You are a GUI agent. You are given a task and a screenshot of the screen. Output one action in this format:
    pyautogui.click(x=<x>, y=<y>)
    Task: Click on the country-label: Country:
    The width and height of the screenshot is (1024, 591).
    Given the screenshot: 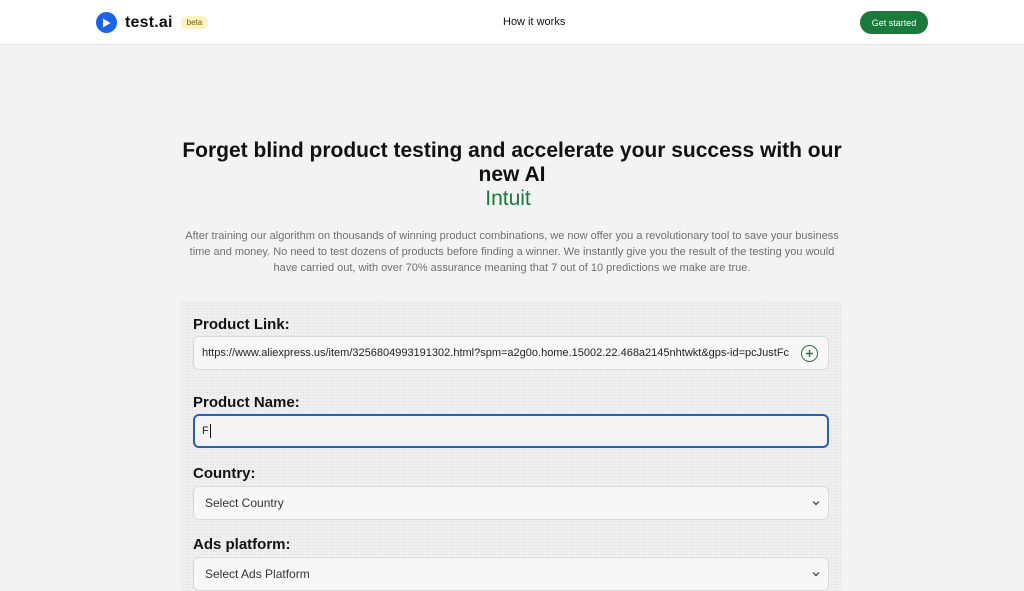 What is the action you would take?
    pyautogui.click(x=224, y=473)
    